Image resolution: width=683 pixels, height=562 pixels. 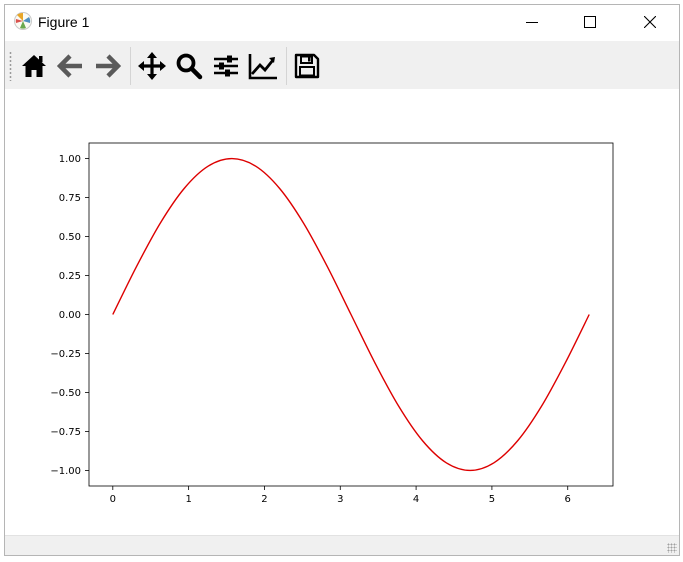 What do you see at coordinates (70, 237) in the screenshot?
I see `y-tick-label: 0.50` at bounding box center [70, 237].